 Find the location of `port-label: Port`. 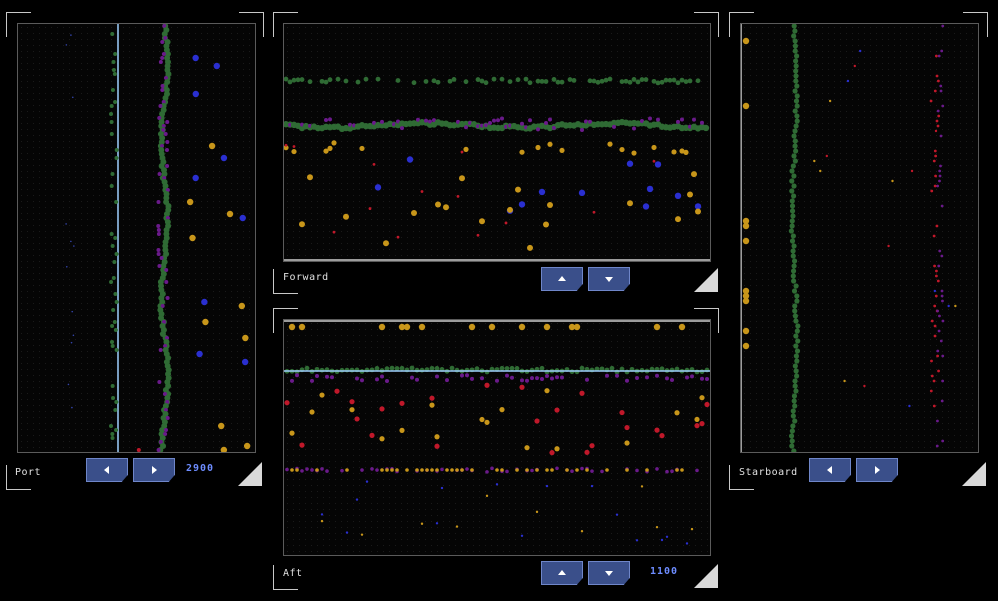

port-label: Port is located at coordinates (28, 472).